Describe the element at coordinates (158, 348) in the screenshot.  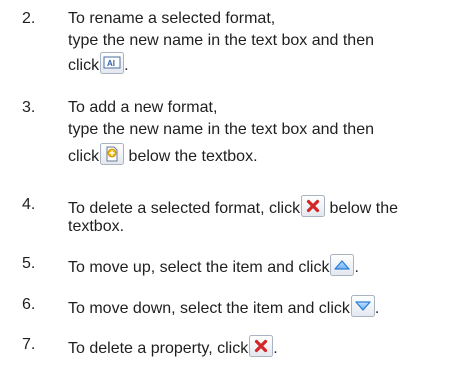
I see `step-text-fragment: To delete a property, click` at that location.